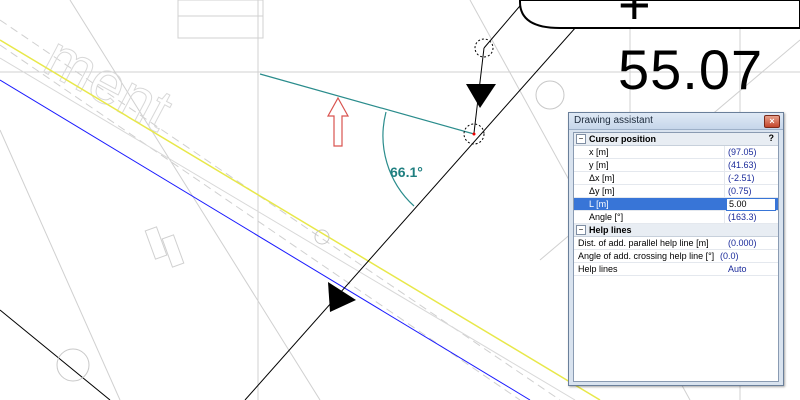  What do you see at coordinates (610, 230) in the screenshot?
I see `section-title: Help lines` at bounding box center [610, 230].